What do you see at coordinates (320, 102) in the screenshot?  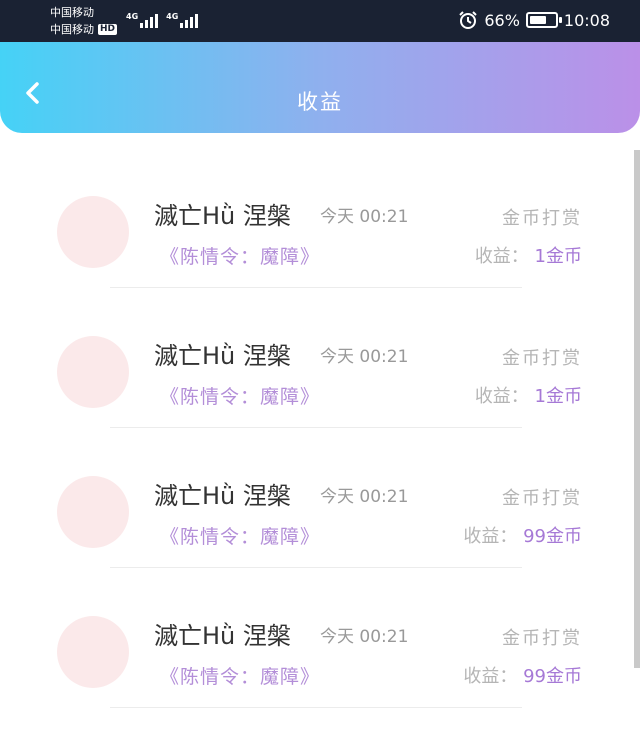 I see `page-title: 收益` at bounding box center [320, 102].